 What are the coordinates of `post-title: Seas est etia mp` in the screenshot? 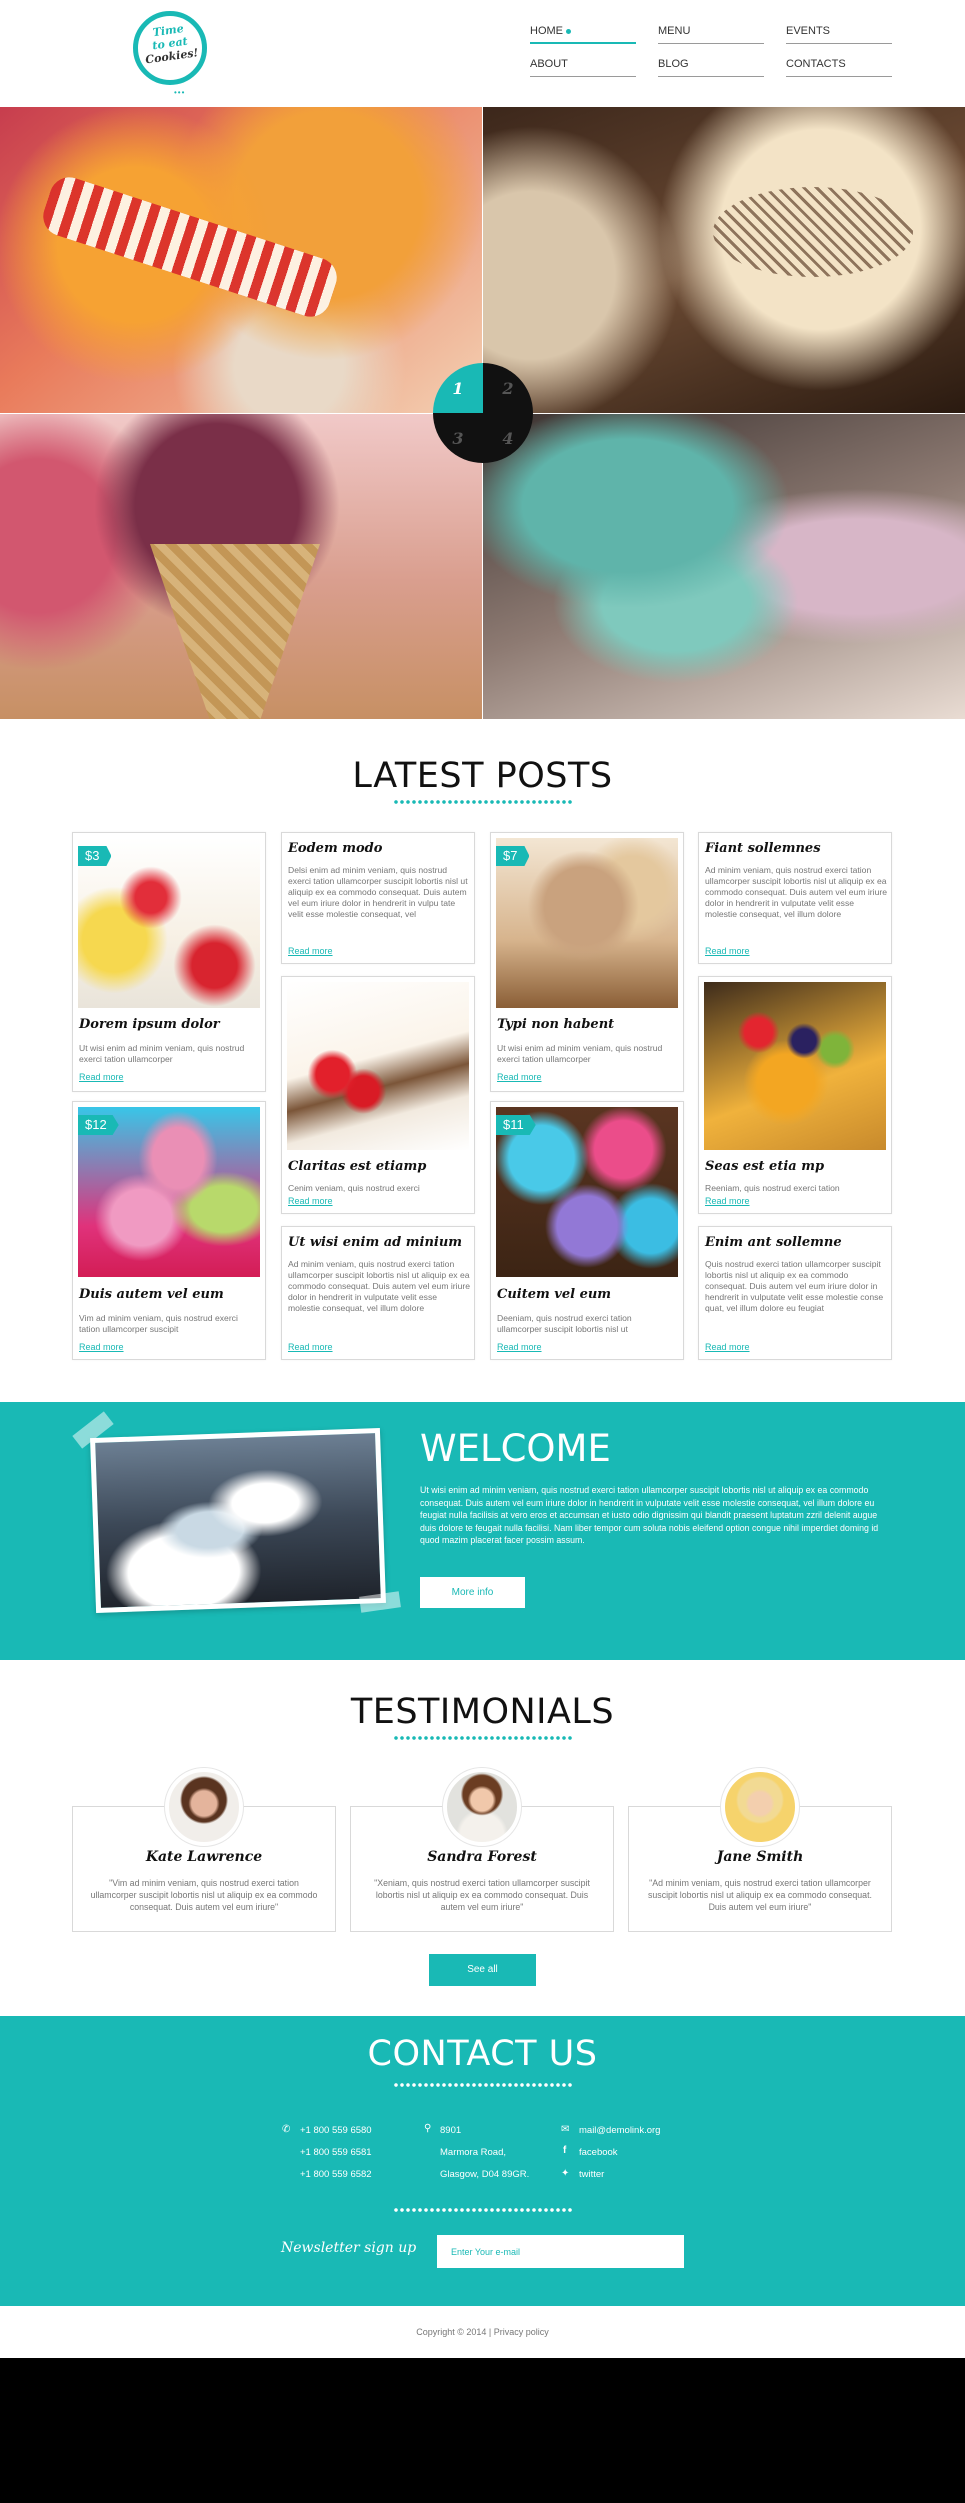 It's located at (764, 1166).